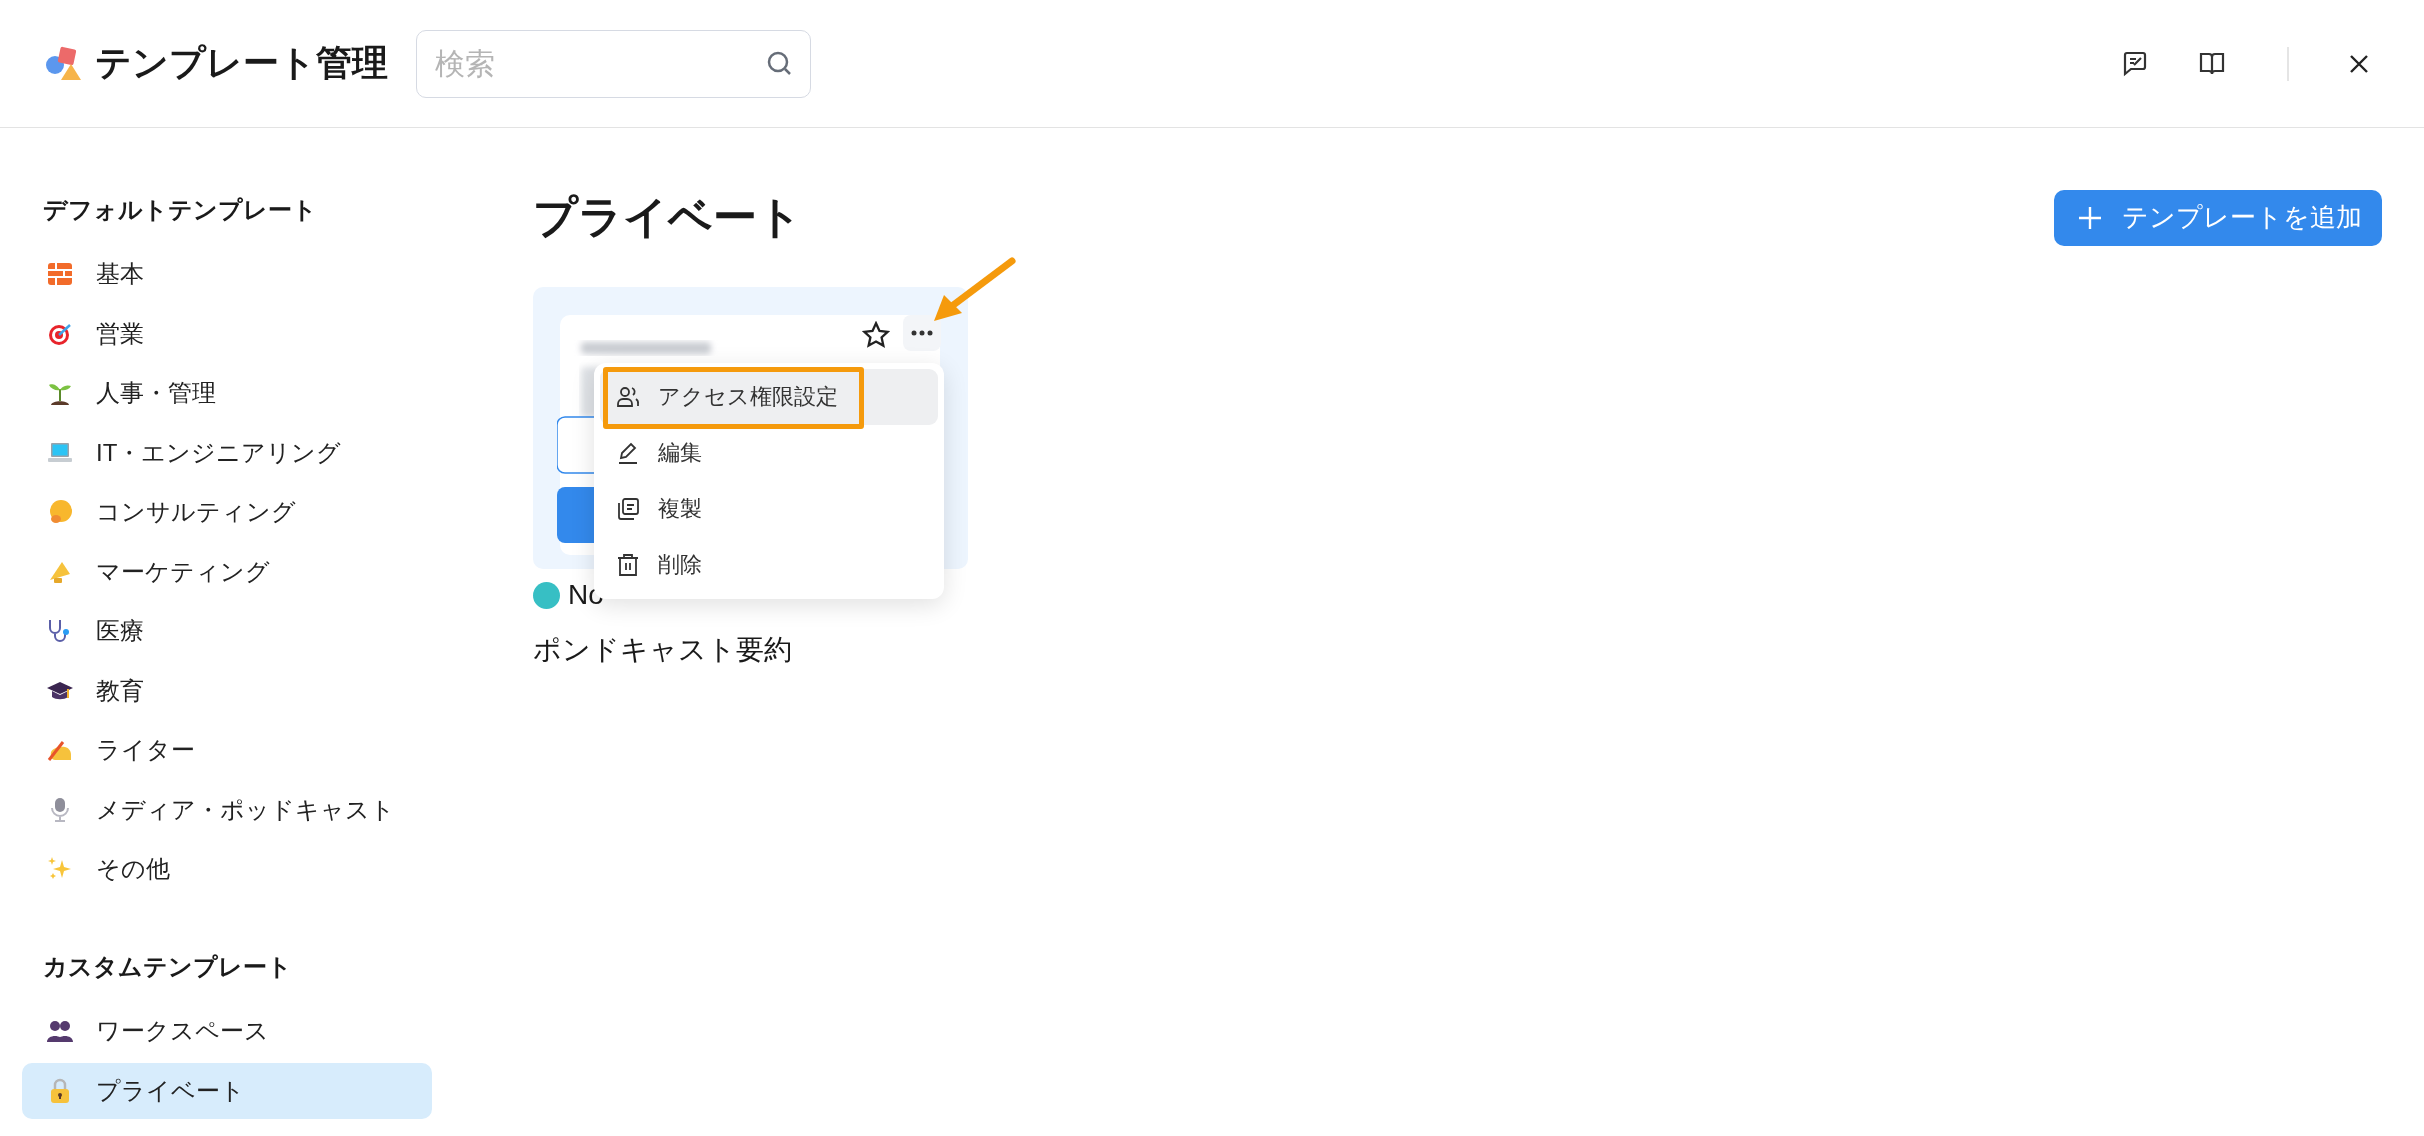 The height and width of the screenshot is (1136, 2424). What do you see at coordinates (628, 509) in the screenshot?
I see `copy-icon` at bounding box center [628, 509].